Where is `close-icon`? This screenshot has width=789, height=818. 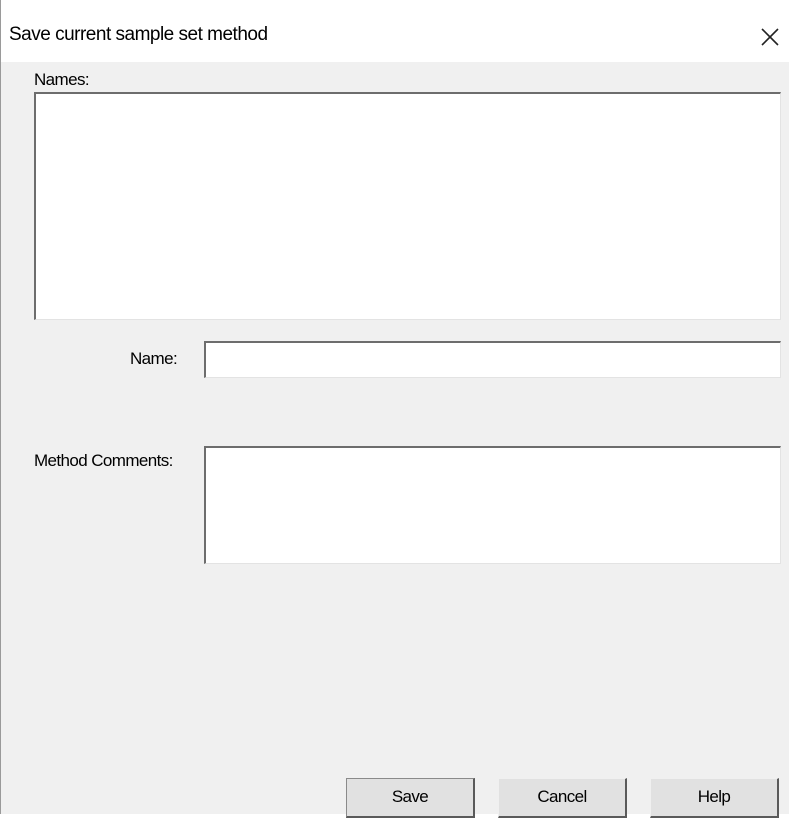 close-icon is located at coordinates (770, 37).